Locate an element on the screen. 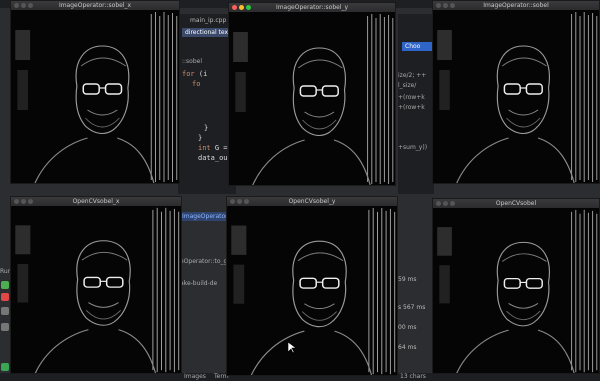 The height and width of the screenshot is (381, 600). run-icon is located at coordinates (5, 285).